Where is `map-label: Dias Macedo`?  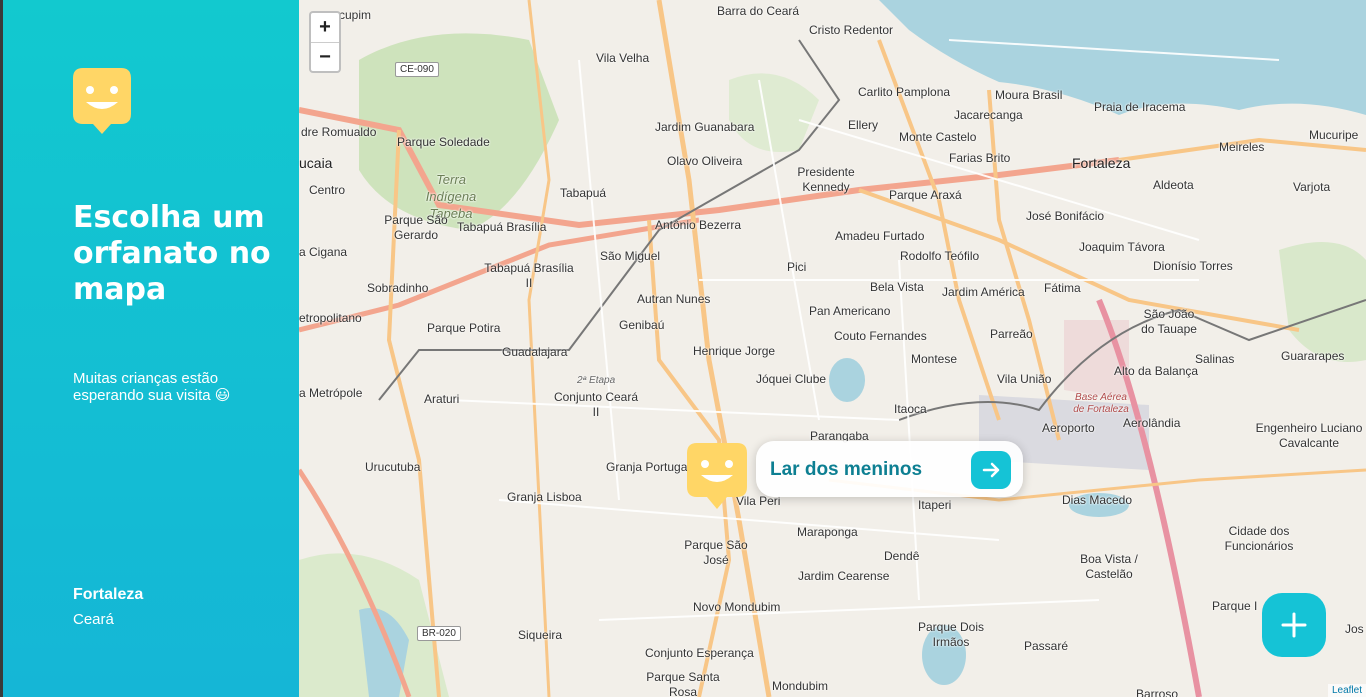 map-label: Dias Macedo is located at coordinates (1097, 500).